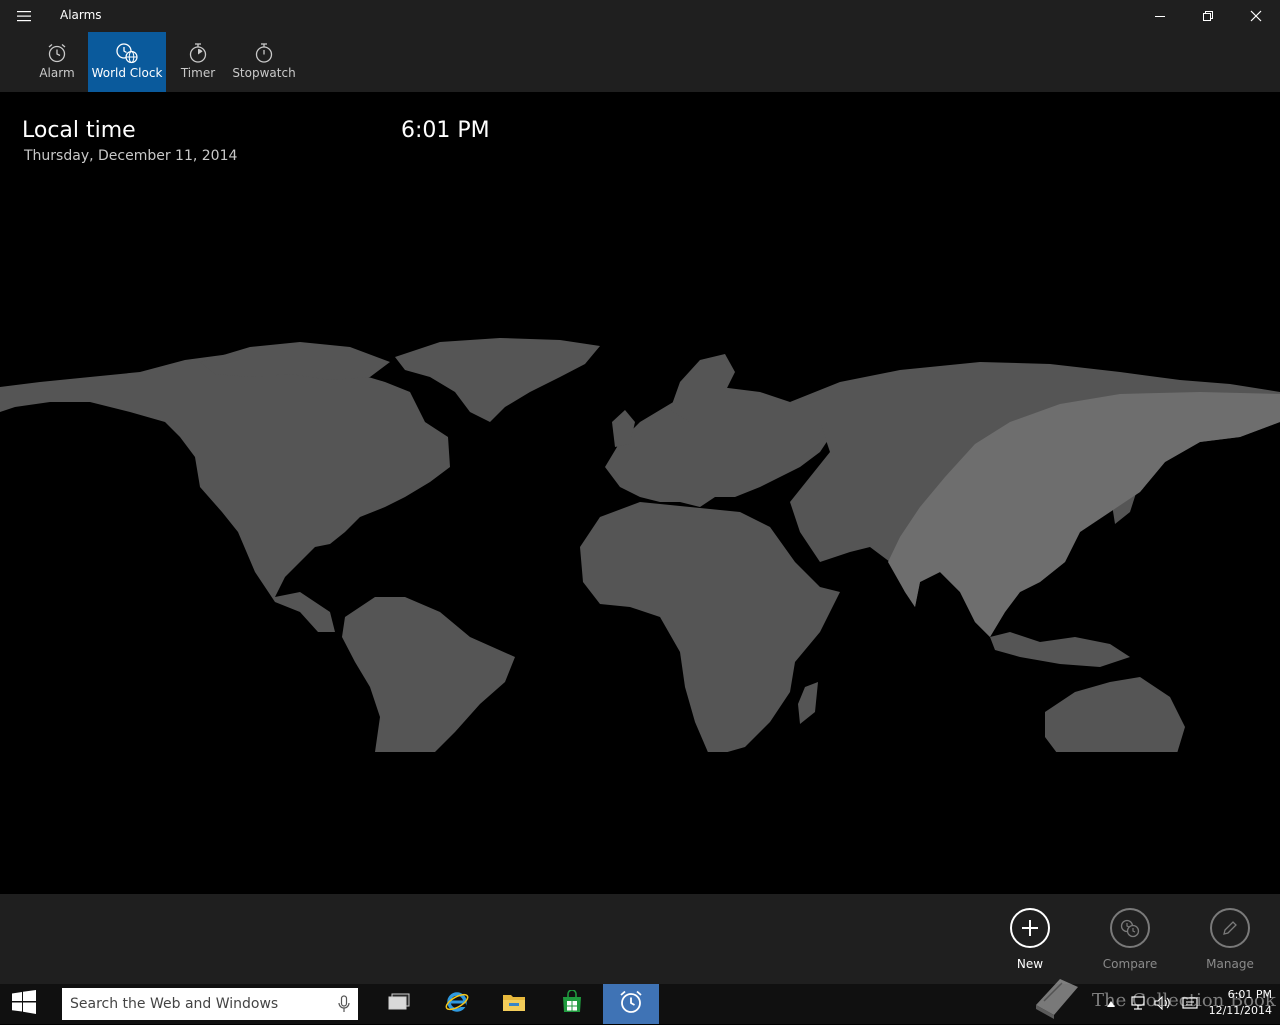 The height and width of the screenshot is (1025, 1280). I want to click on store-icon, so click(572, 1003).